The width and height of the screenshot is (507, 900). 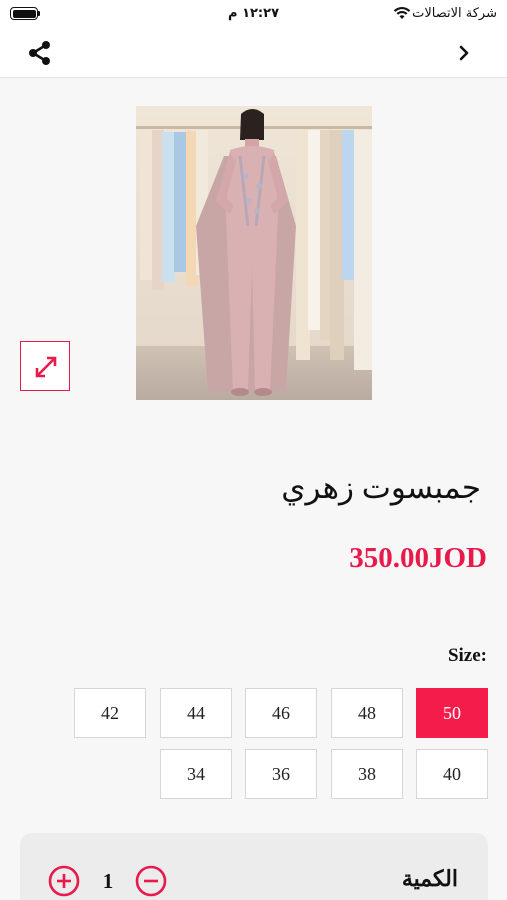 I want to click on size-option-42: 42, so click(x=110, y=713).